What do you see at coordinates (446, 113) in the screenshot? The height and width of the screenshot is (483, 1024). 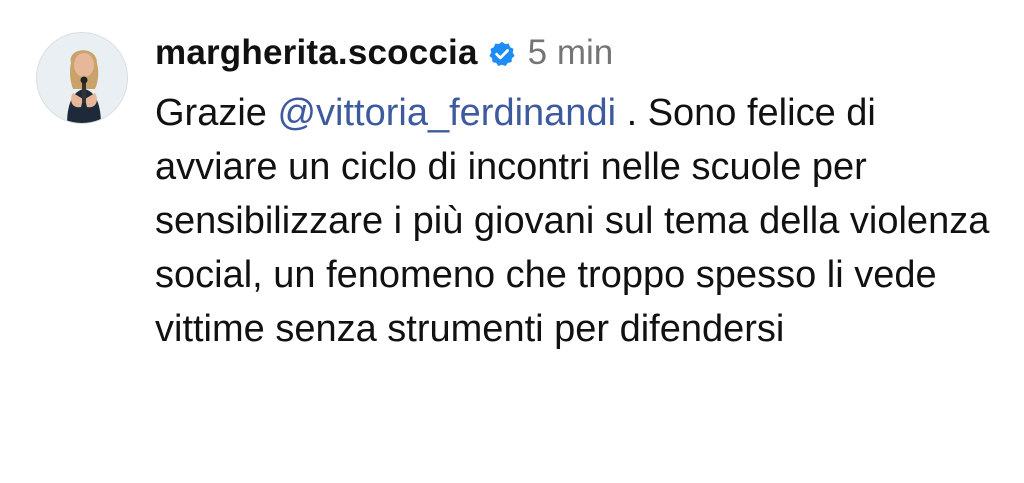 I see `mention-link: @vittoria_ferdinandi` at bounding box center [446, 113].